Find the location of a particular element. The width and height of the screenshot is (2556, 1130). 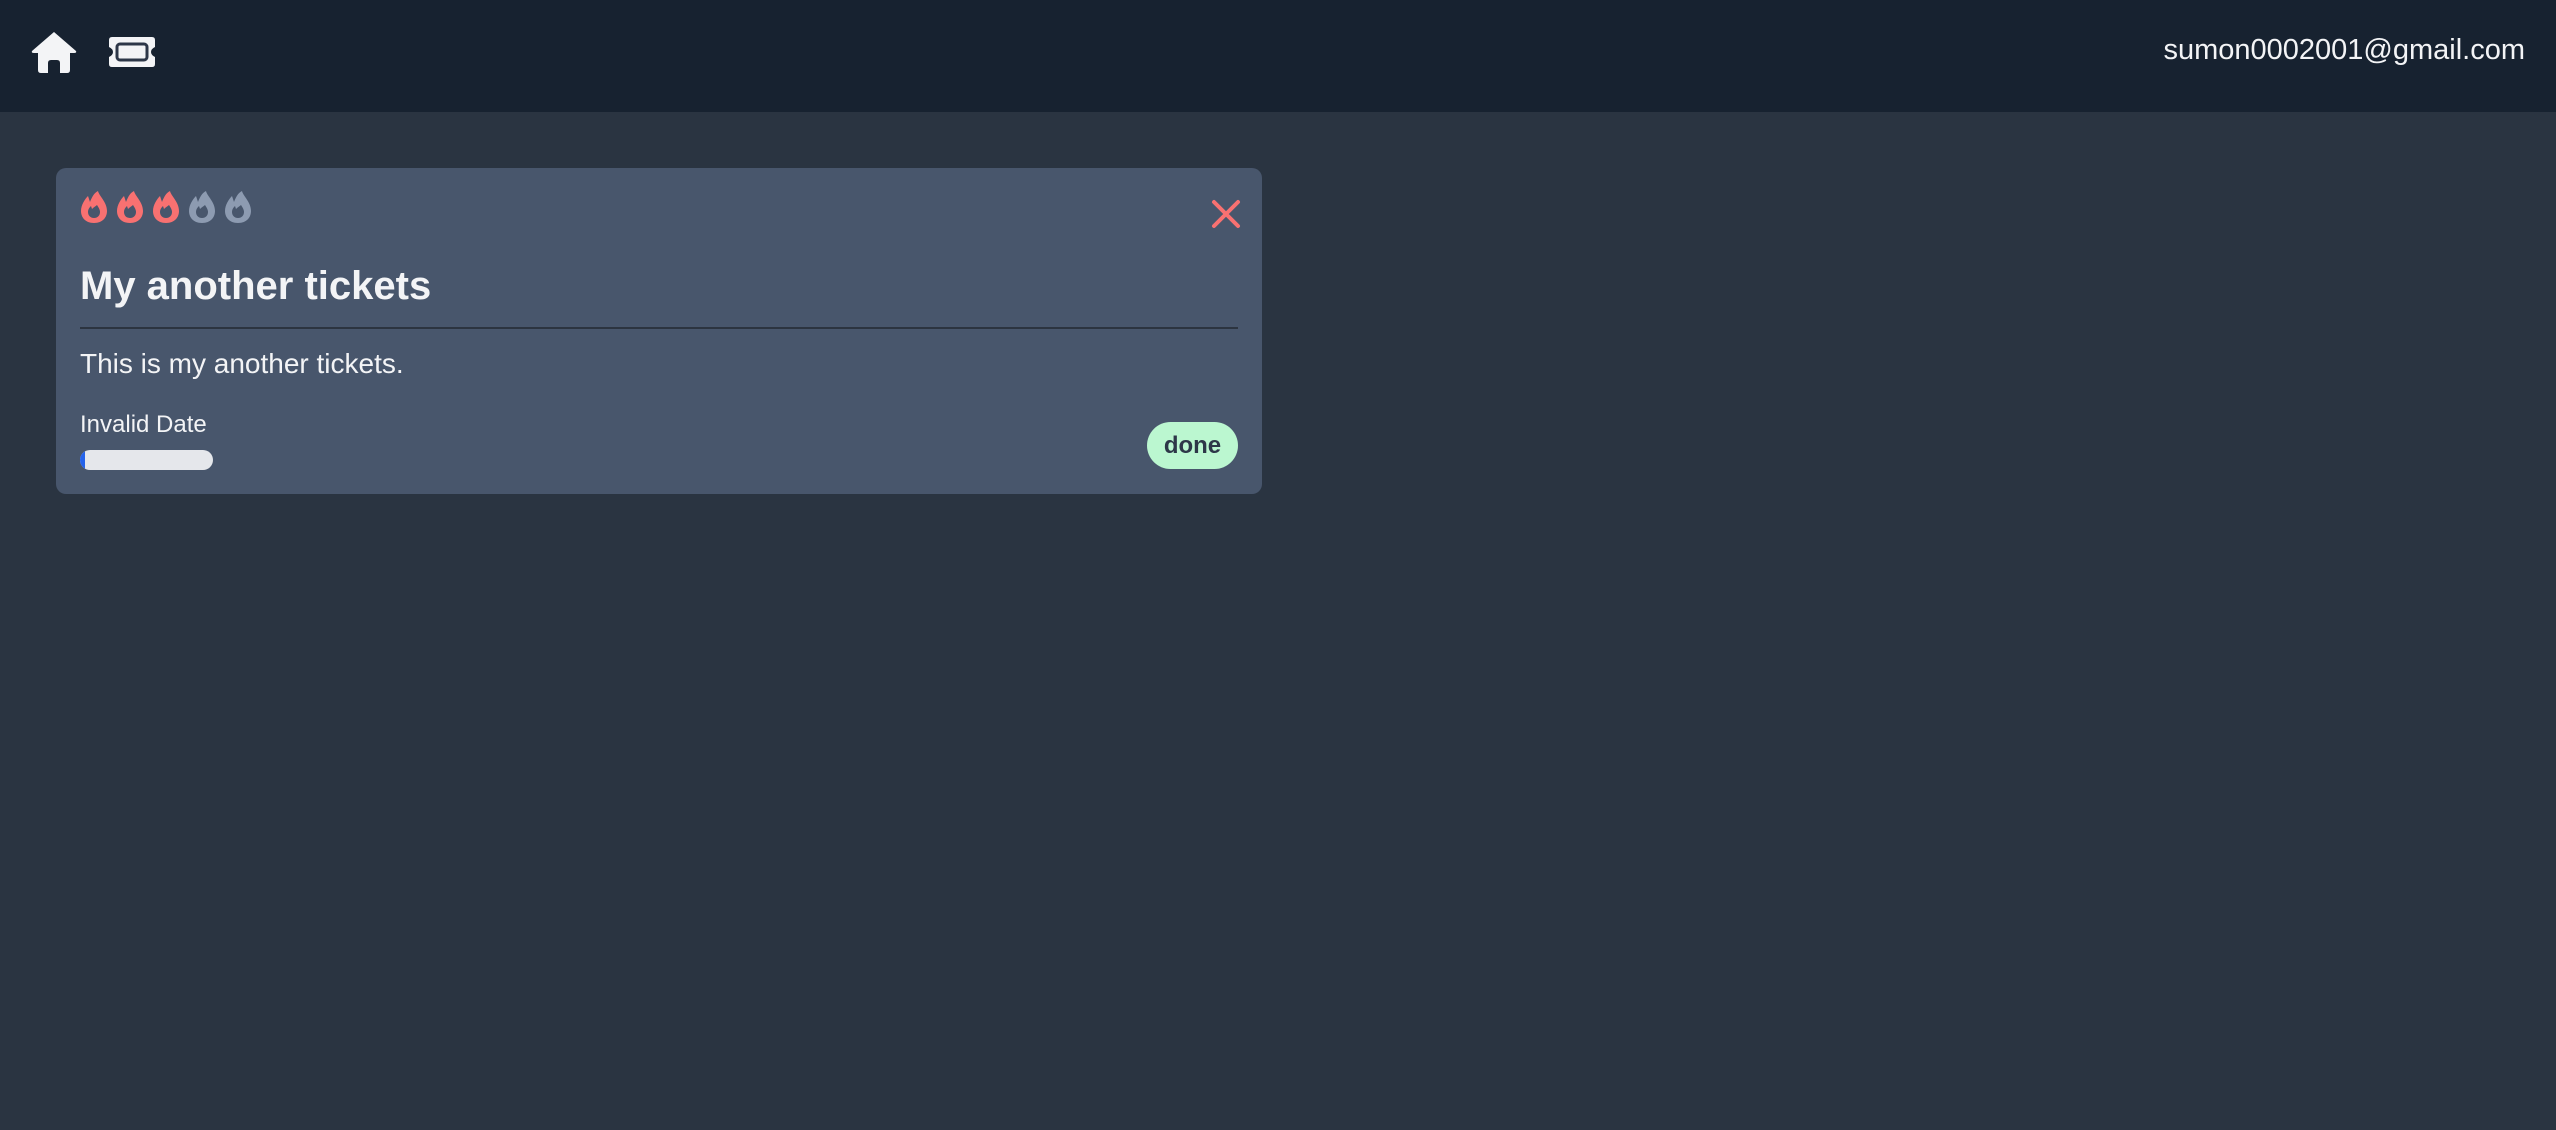

home-icon is located at coordinates (54, 52).